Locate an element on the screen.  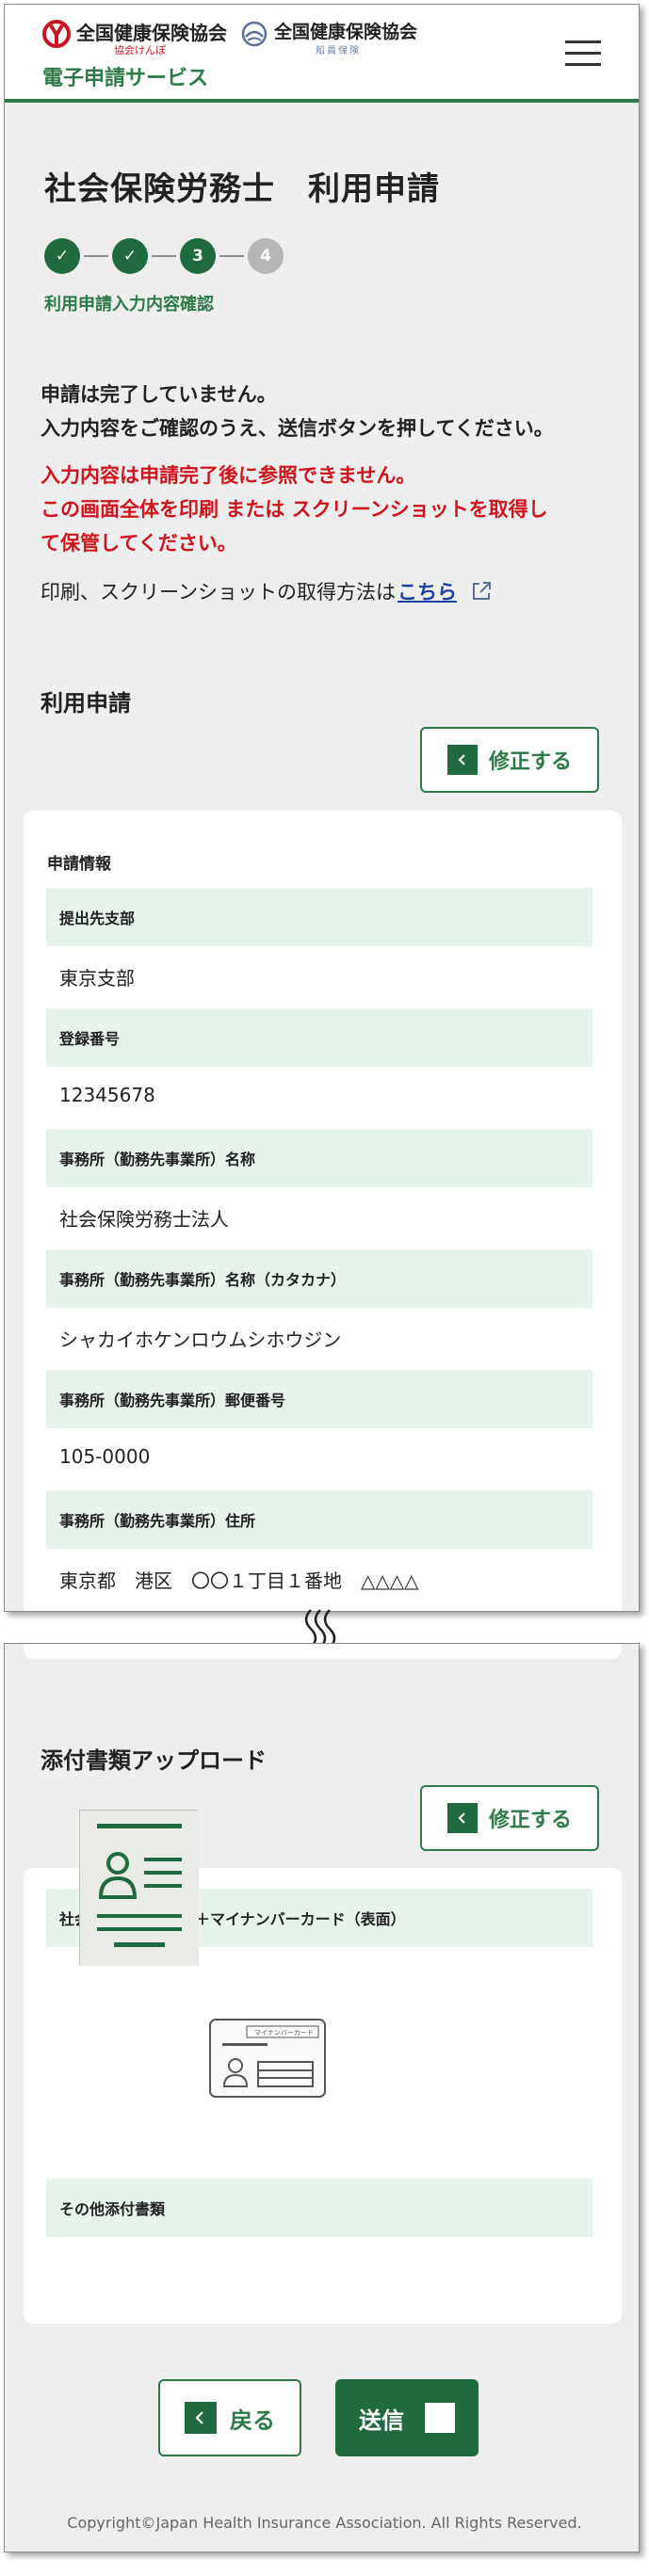
warning-line: 入力内容は申請完了後に参照できません。 is located at coordinates (228, 475).